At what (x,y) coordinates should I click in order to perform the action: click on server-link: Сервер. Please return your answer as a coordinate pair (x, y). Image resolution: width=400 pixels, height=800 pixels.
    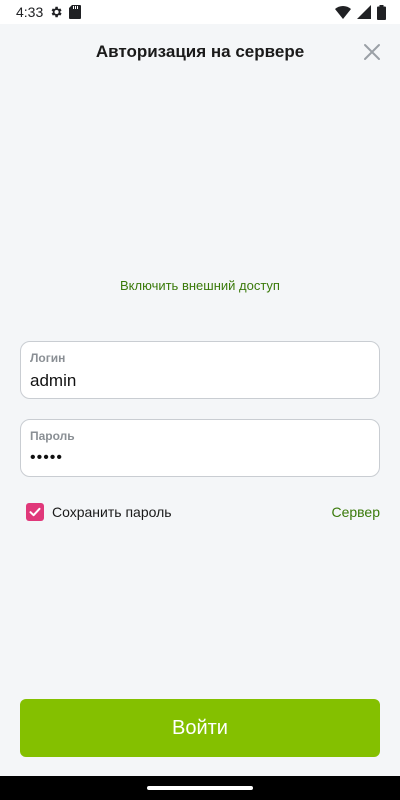
    Looking at the image, I should click on (355, 512).